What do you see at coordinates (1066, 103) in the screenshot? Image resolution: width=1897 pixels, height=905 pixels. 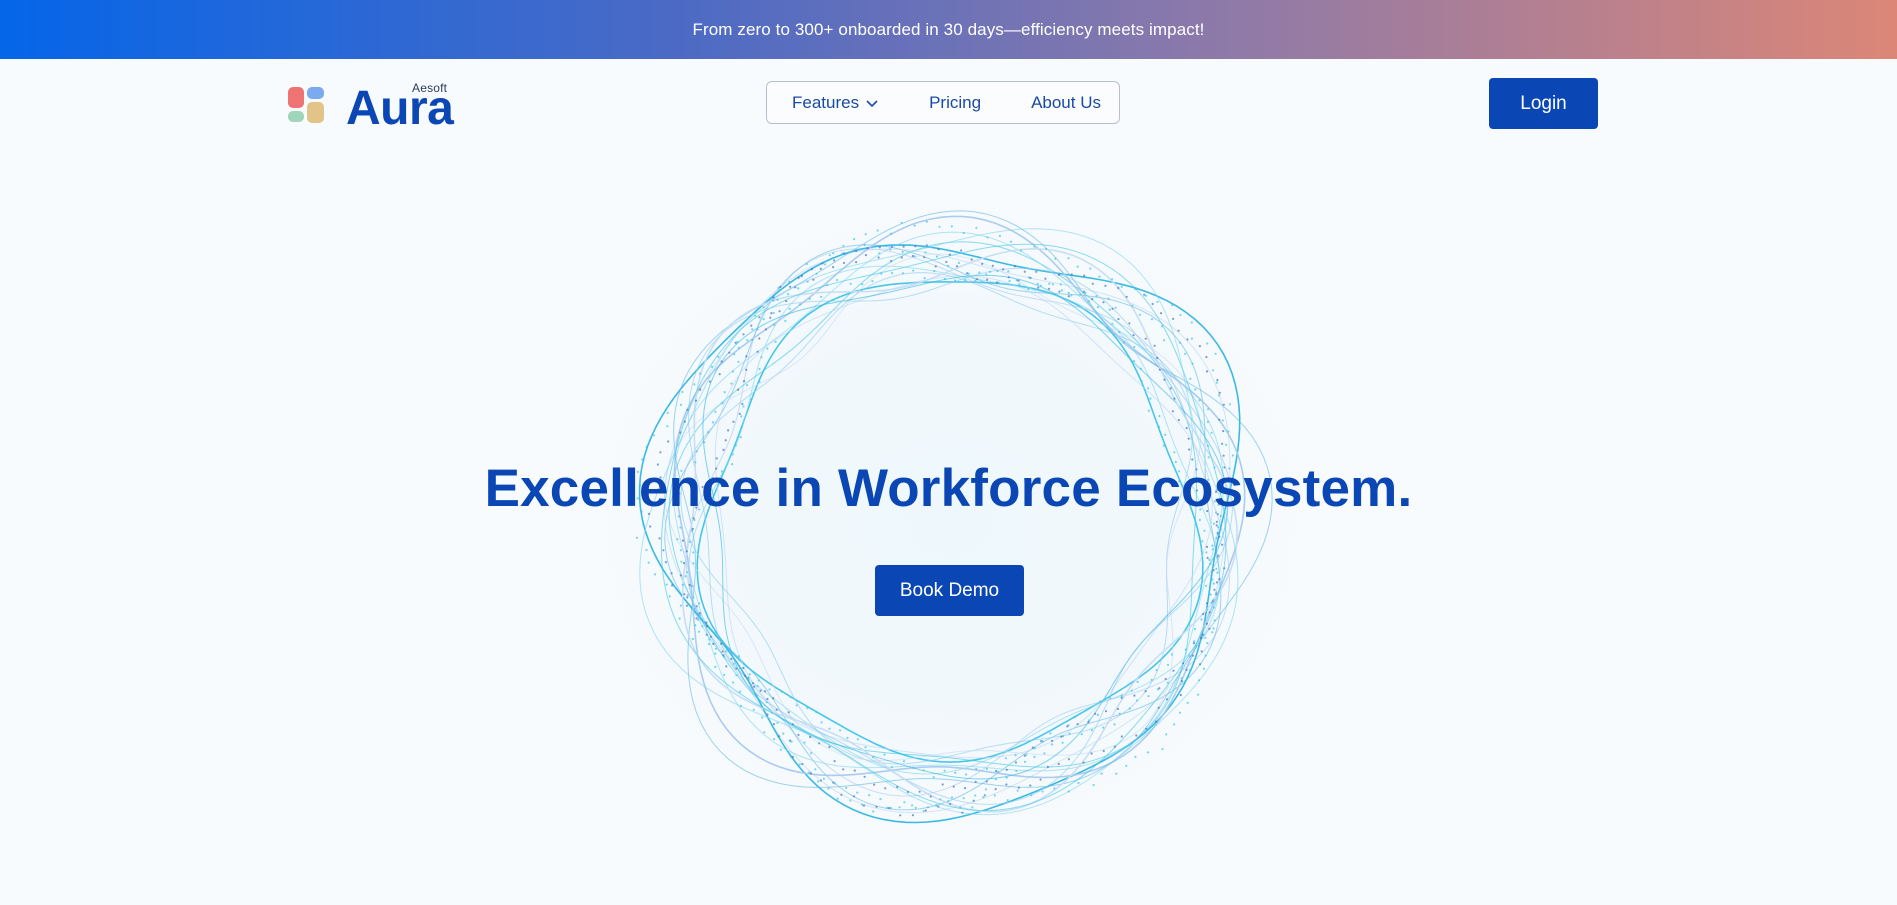 I see `nav-about-us: About Us` at bounding box center [1066, 103].